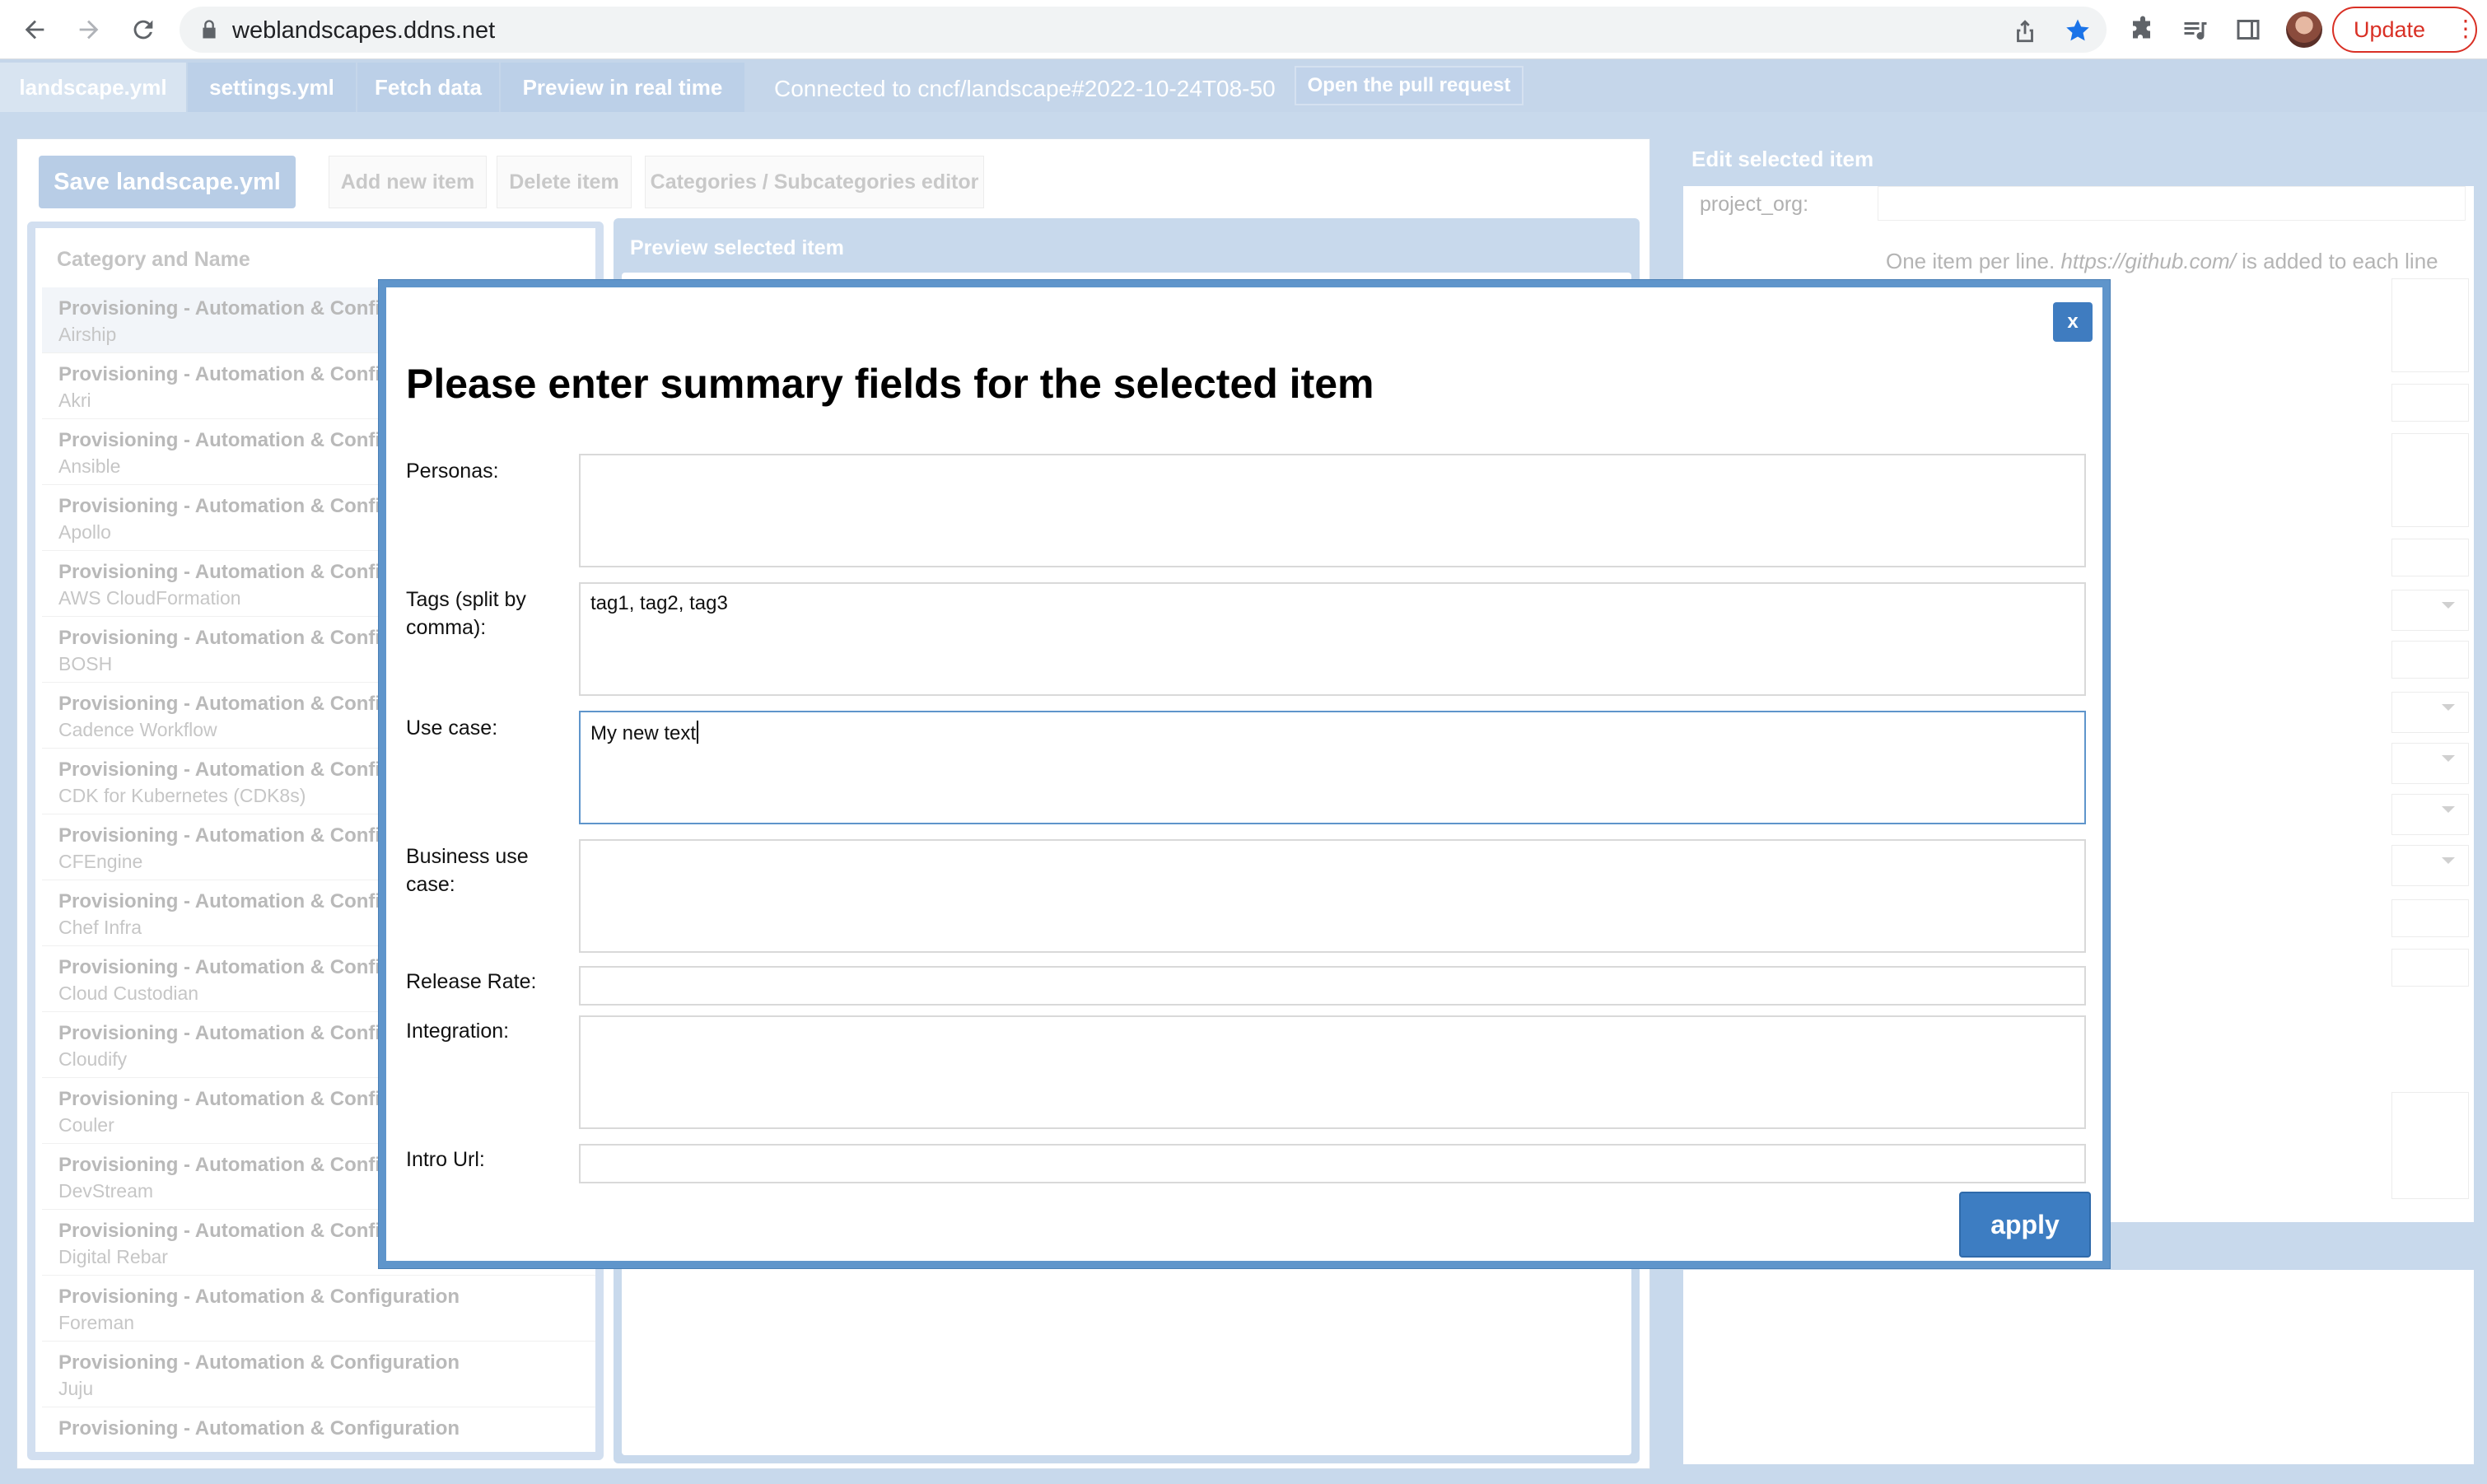 This screenshot has height=1484, width=2487. What do you see at coordinates (1782, 159) in the screenshot?
I see `edit-panel-title: Edit selected item` at bounding box center [1782, 159].